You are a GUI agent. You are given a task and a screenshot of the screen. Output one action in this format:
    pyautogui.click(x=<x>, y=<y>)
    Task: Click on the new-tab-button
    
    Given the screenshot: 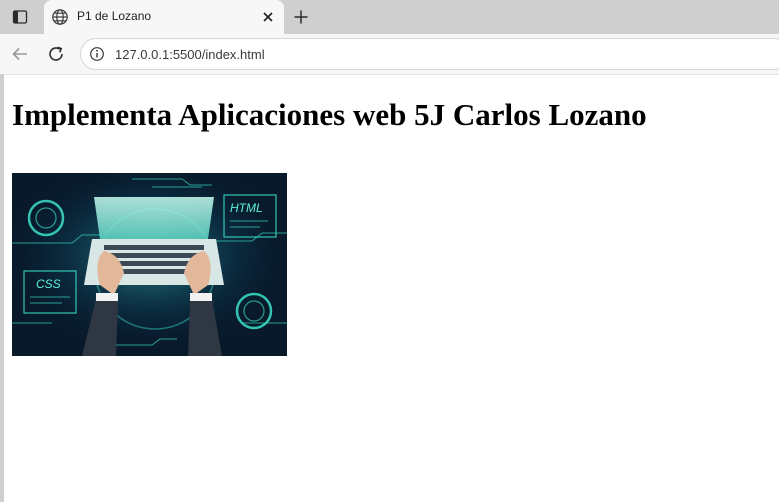 What is the action you would take?
    pyautogui.click(x=301, y=17)
    